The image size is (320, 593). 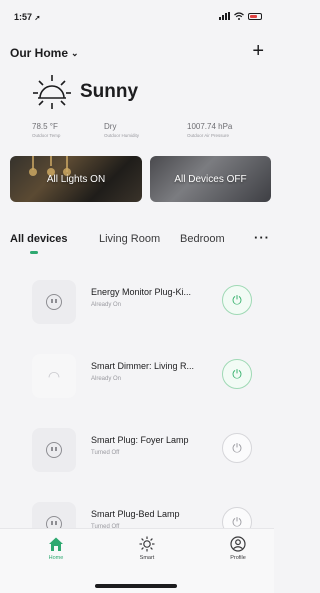 What do you see at coordinates (255, 16) in the screenshot?
I see `battery-icon` at bounding box center [255, 16].